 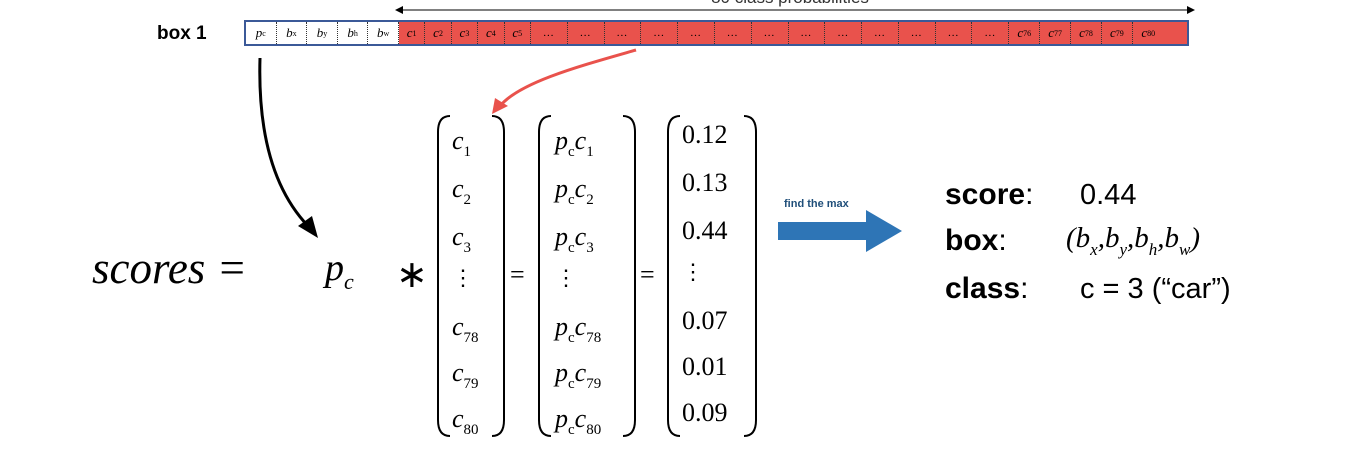 What do you see at coordinates (1108, 195) in the screenshot?
I see `score-value: 0.44` at bounding box center [1108, 195].